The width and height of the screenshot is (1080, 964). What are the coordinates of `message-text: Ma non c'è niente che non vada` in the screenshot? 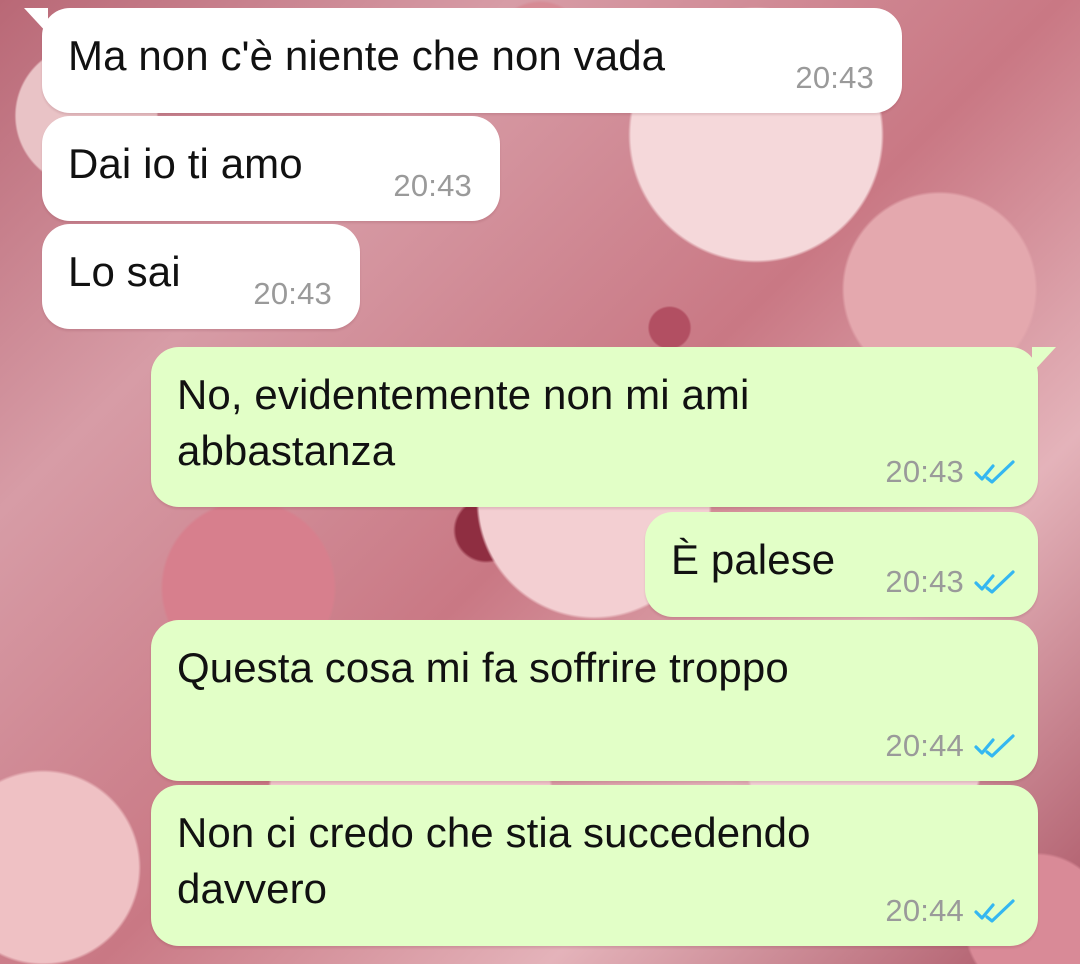 It's located at (367, 55).